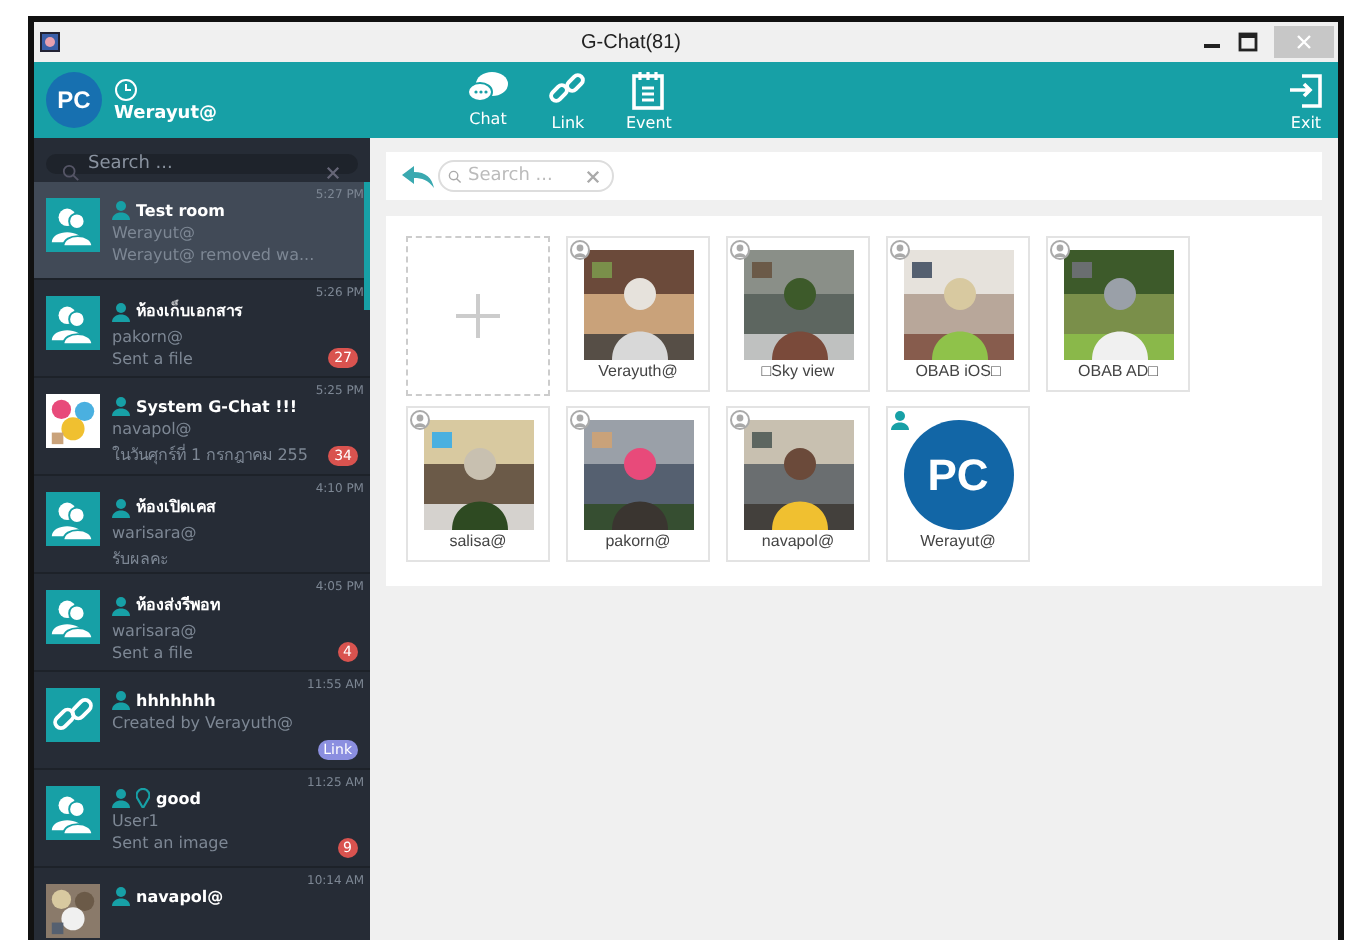 This screenshot has width=1358, height=940. I want to click on room-name: hhhhhhh, so click(176, 700).